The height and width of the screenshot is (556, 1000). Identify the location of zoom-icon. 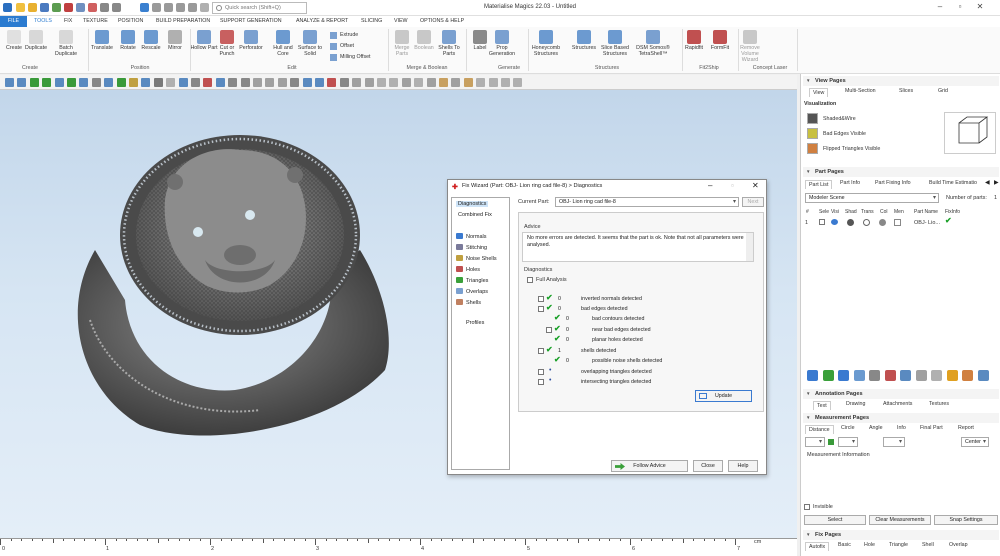
(180, 7).